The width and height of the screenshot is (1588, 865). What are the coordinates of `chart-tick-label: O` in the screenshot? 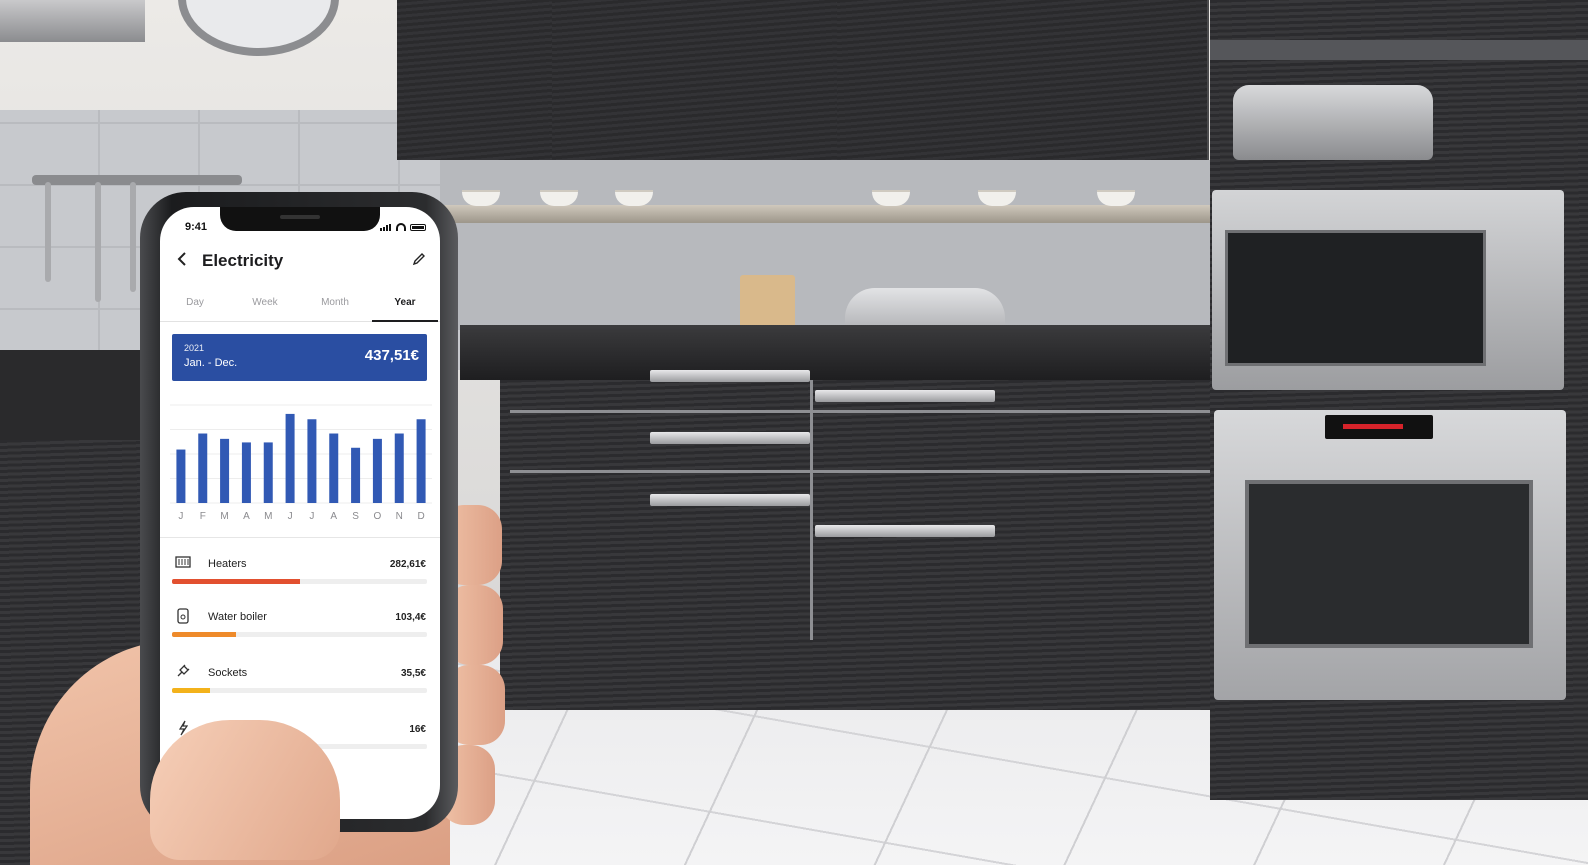 It's located at (378, 516).